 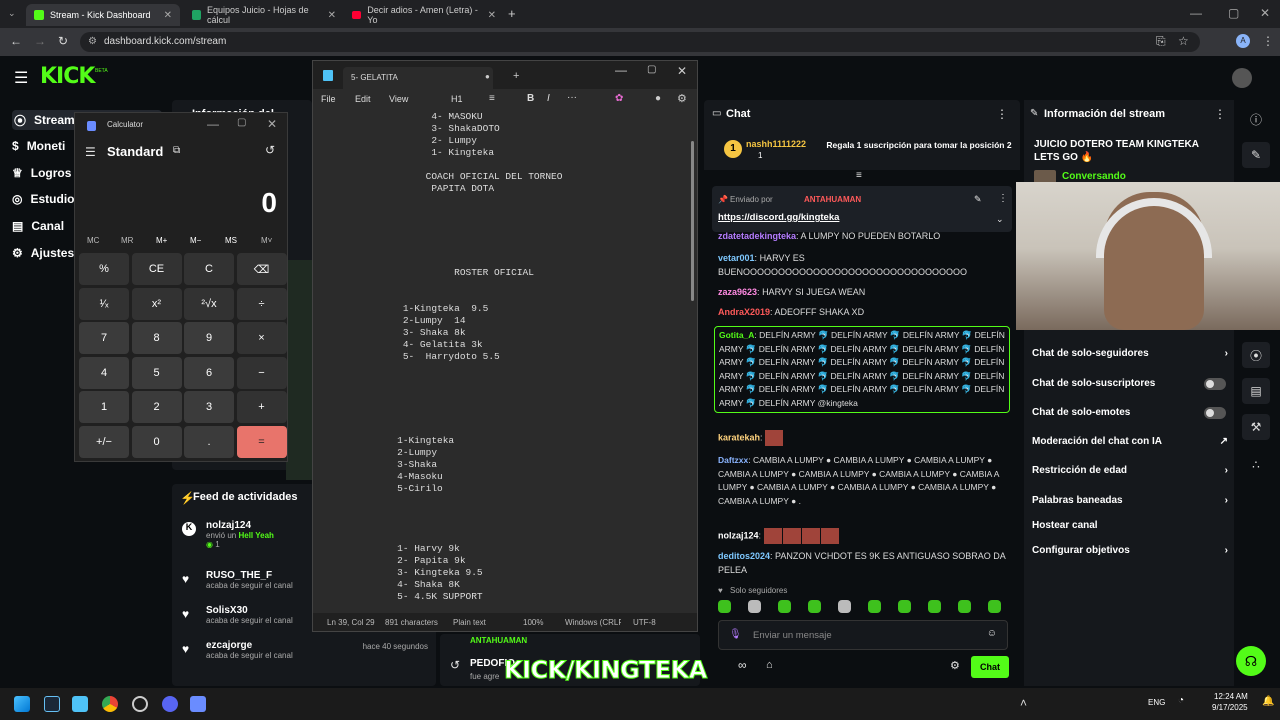 What do you see at coordinates (266, 240) in the screenshot?
I see `memory-list: M˅` at bounding box center [266, 240].